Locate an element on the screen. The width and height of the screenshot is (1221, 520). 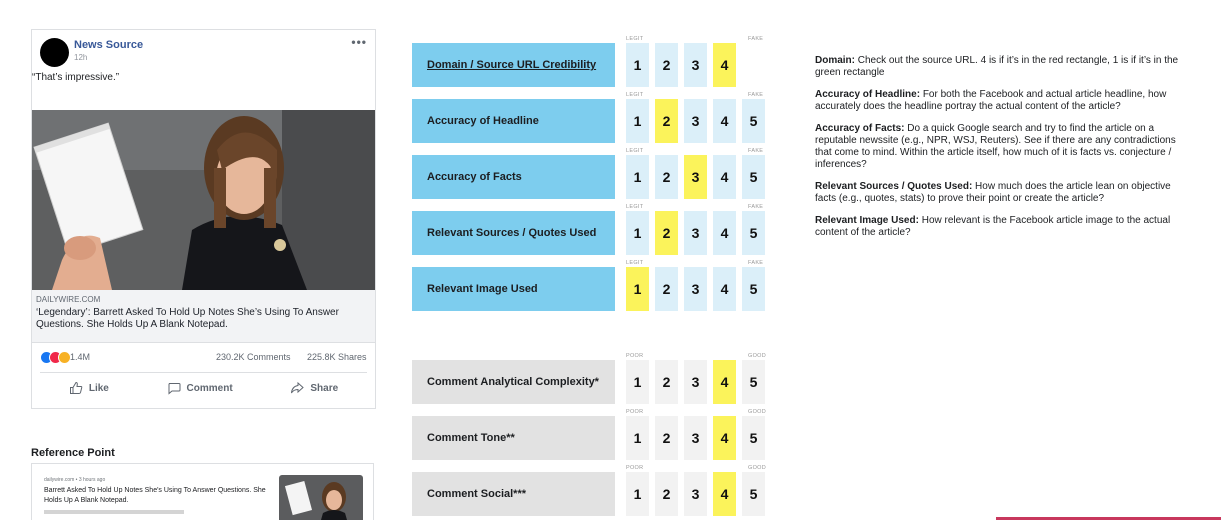
rating-row: POOR GOOD Comment Tone** 1 2 3 4 5 is located at coordinates (592, 436).